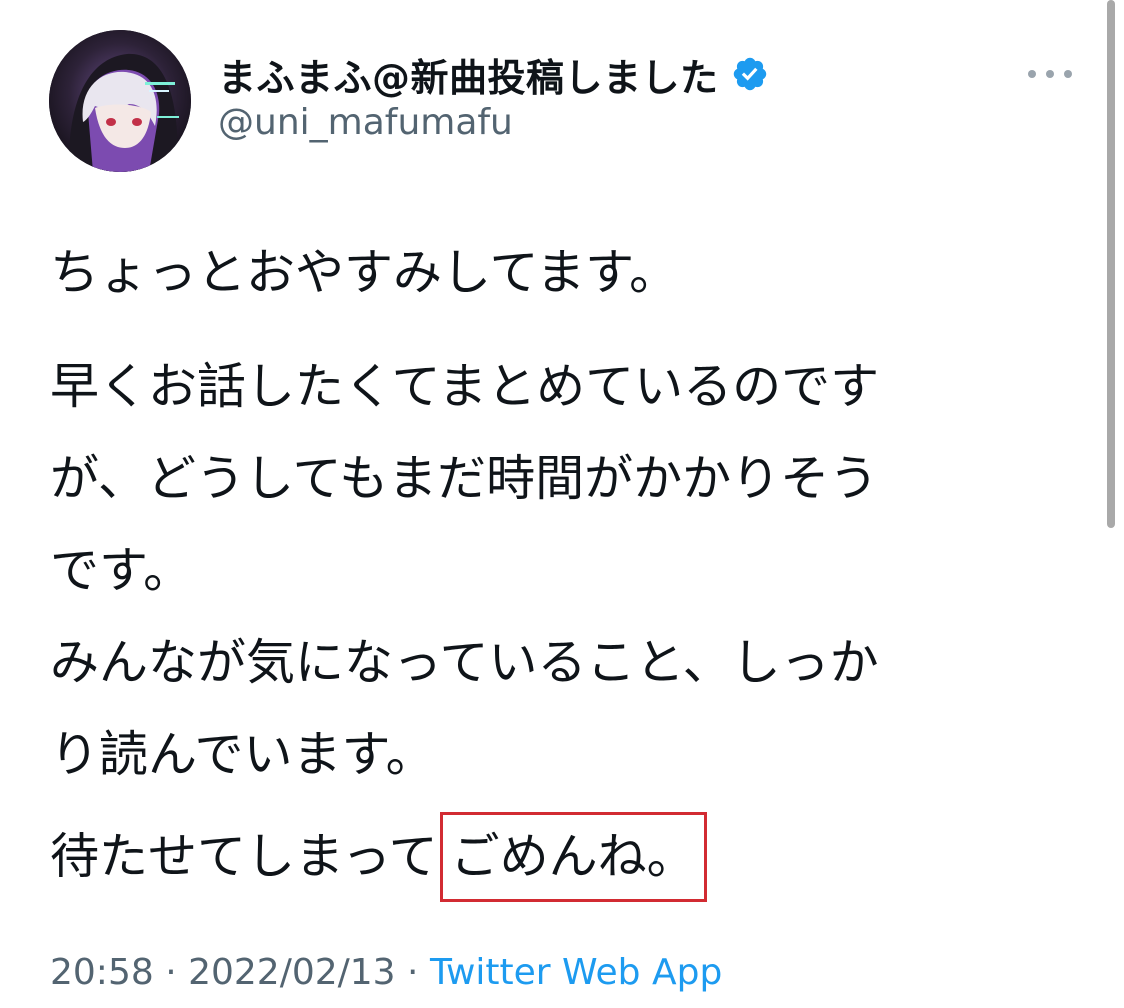 This screenshot has width=1124, height=1008. I want to click on tweet-line-prefix: 待たせてしまって, so click(244, 856).